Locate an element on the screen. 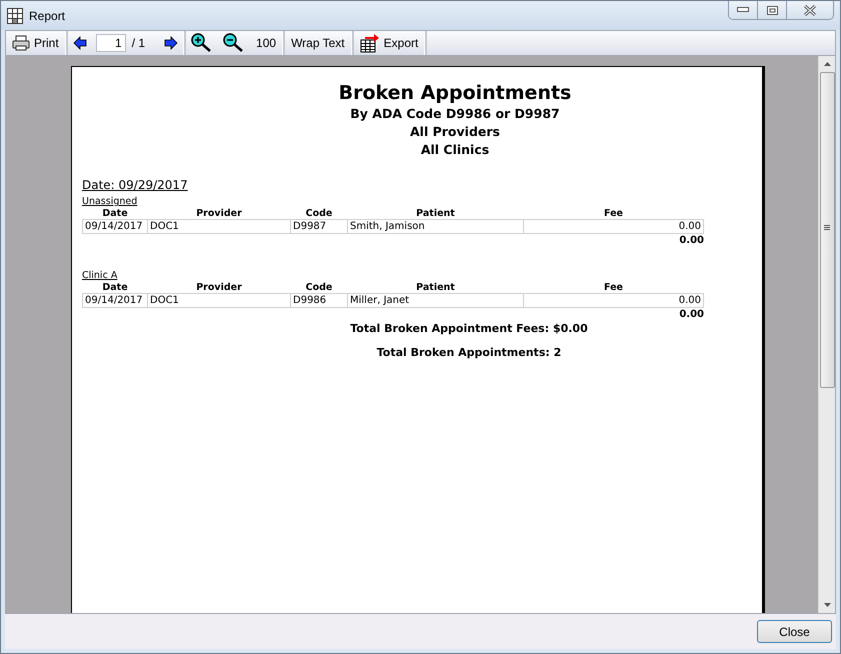  close-button: Close is located at coordinates (794, 631).